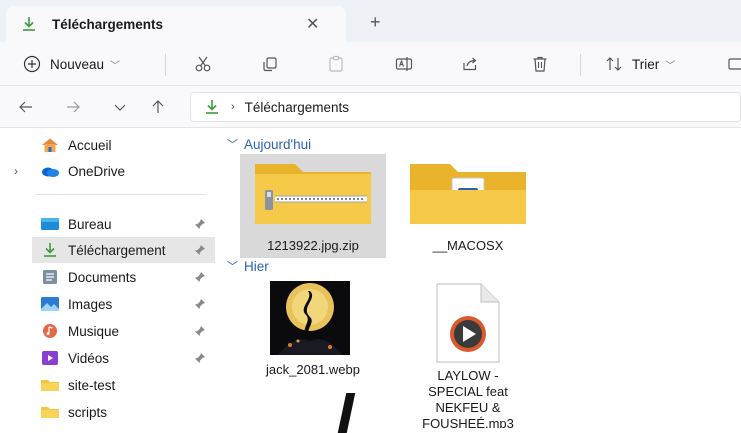 This screenshot has width=741, height=433. I want to click on sidebar-item-documents: Documents, so click(107, 277).